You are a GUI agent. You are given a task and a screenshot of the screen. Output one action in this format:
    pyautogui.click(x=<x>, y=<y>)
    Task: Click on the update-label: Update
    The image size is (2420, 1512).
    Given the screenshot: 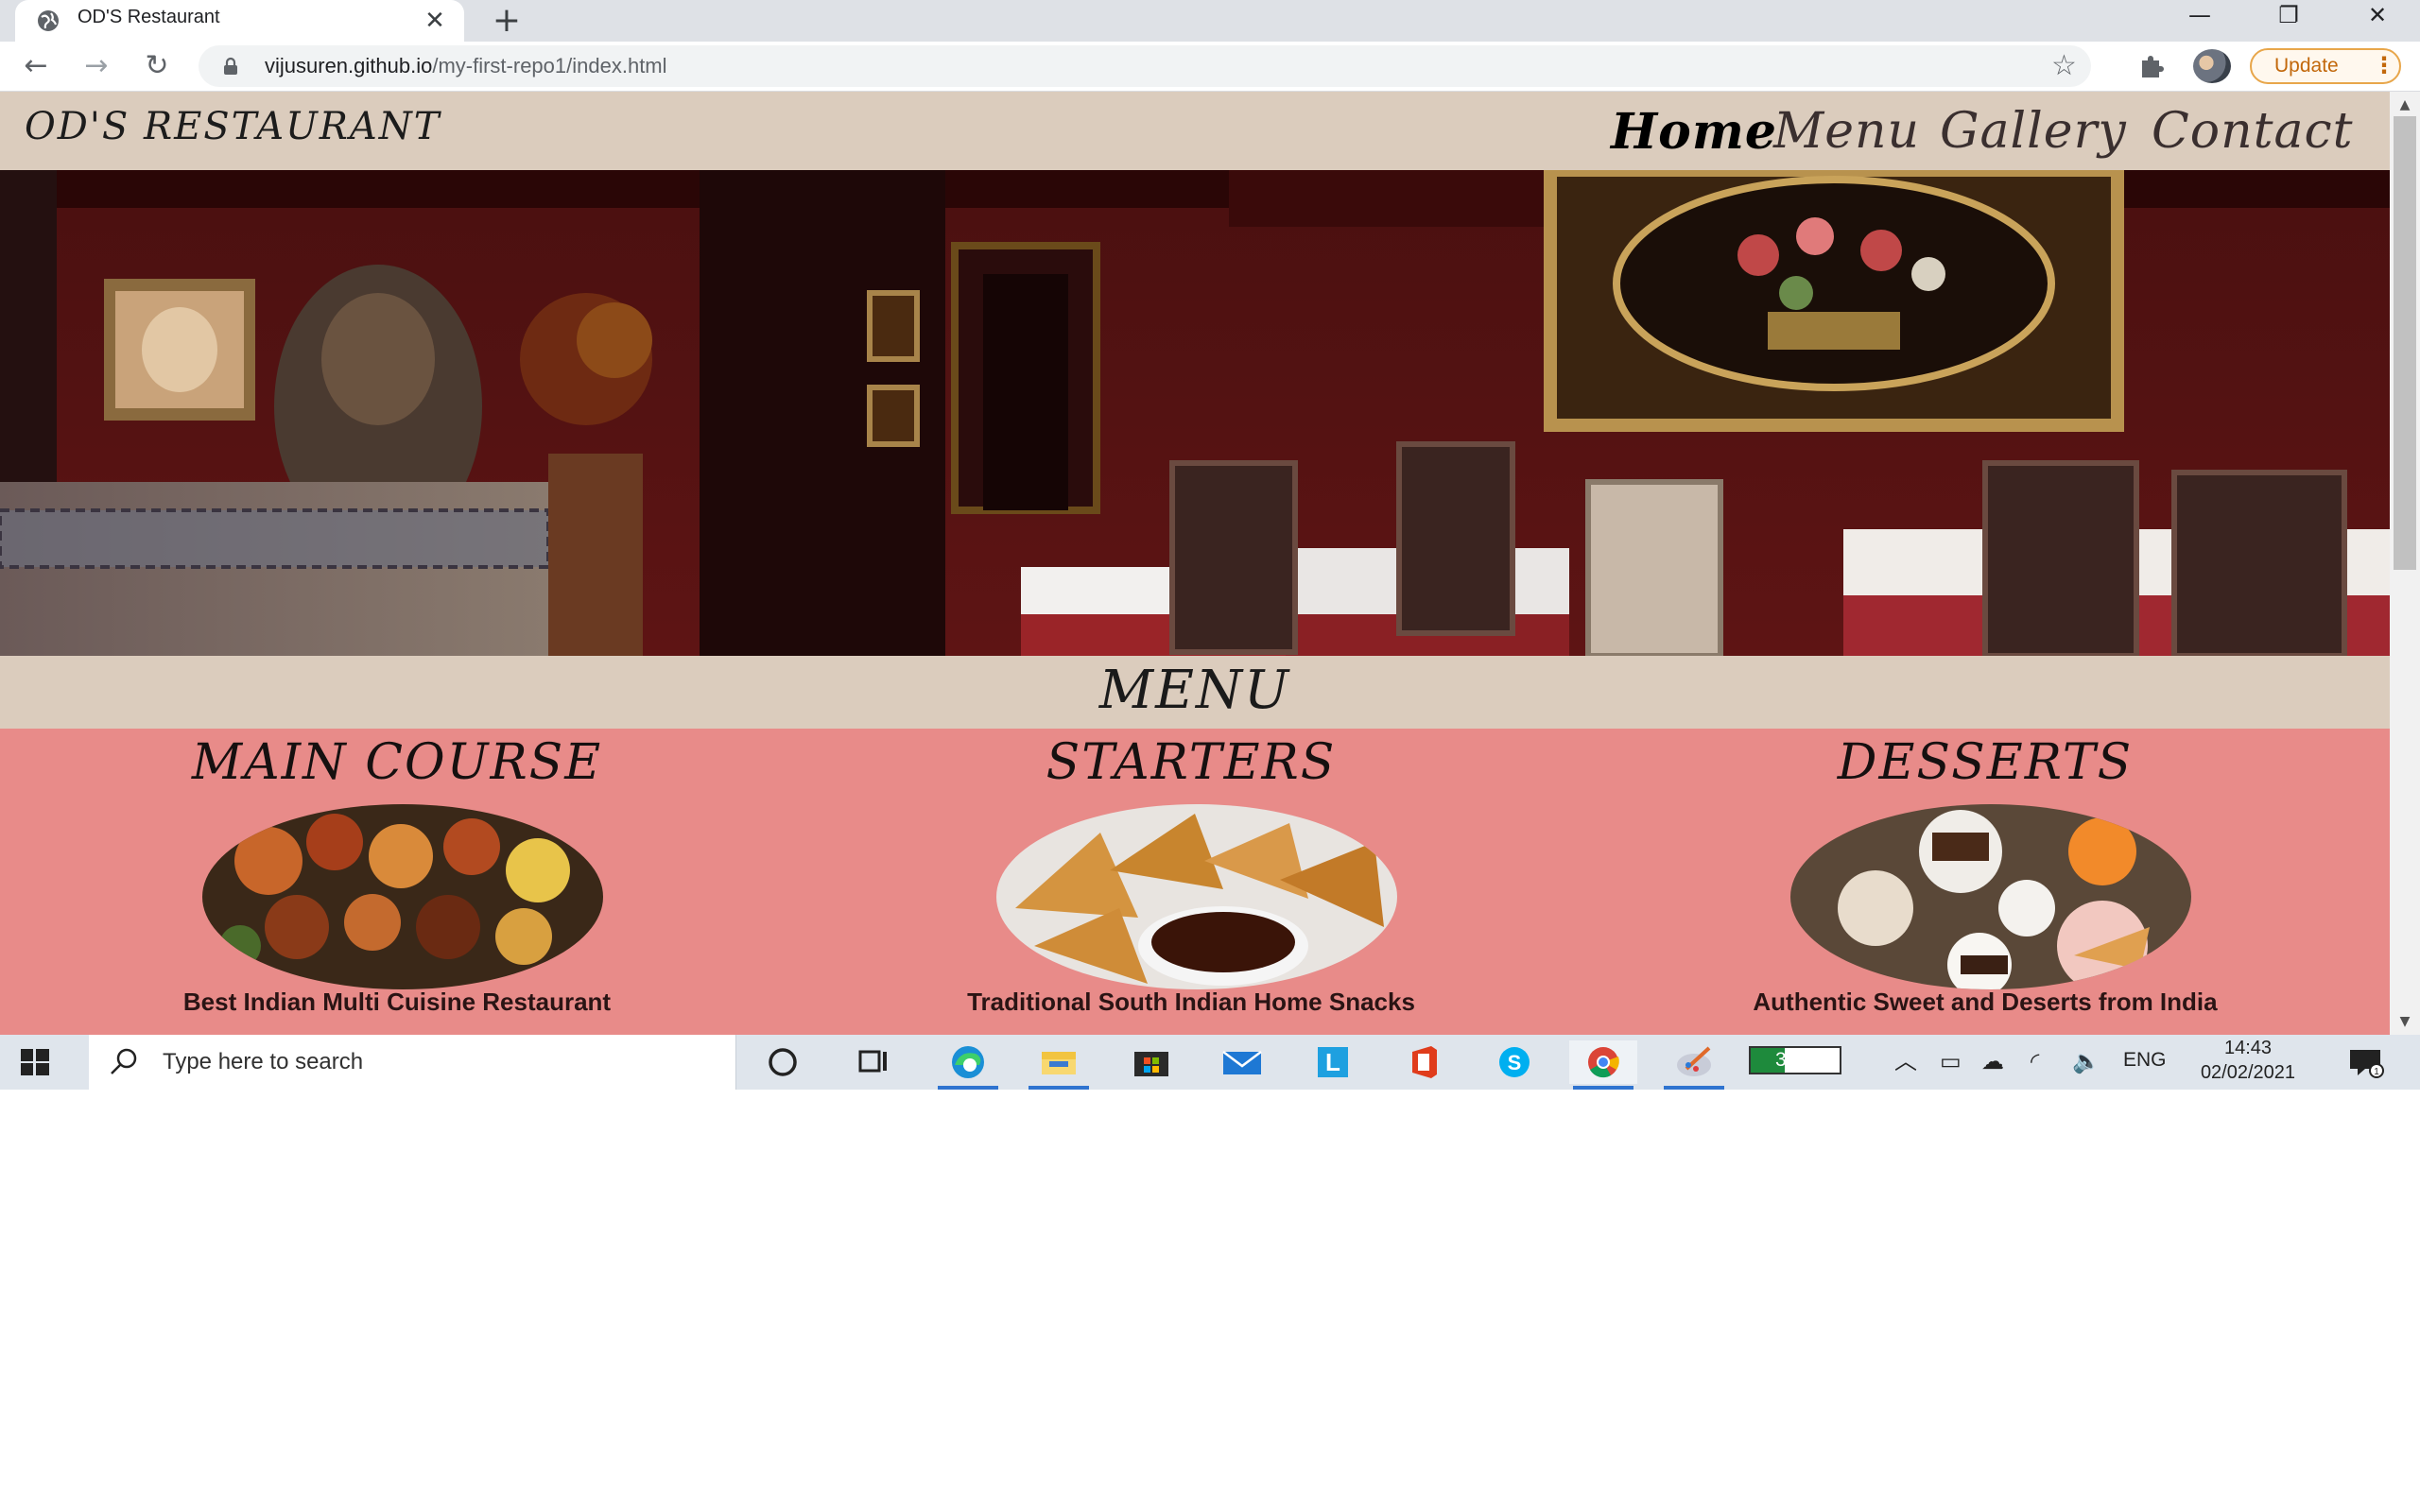 What is the action you would take?
    pyautogui.click(x=2306, y=66)
    